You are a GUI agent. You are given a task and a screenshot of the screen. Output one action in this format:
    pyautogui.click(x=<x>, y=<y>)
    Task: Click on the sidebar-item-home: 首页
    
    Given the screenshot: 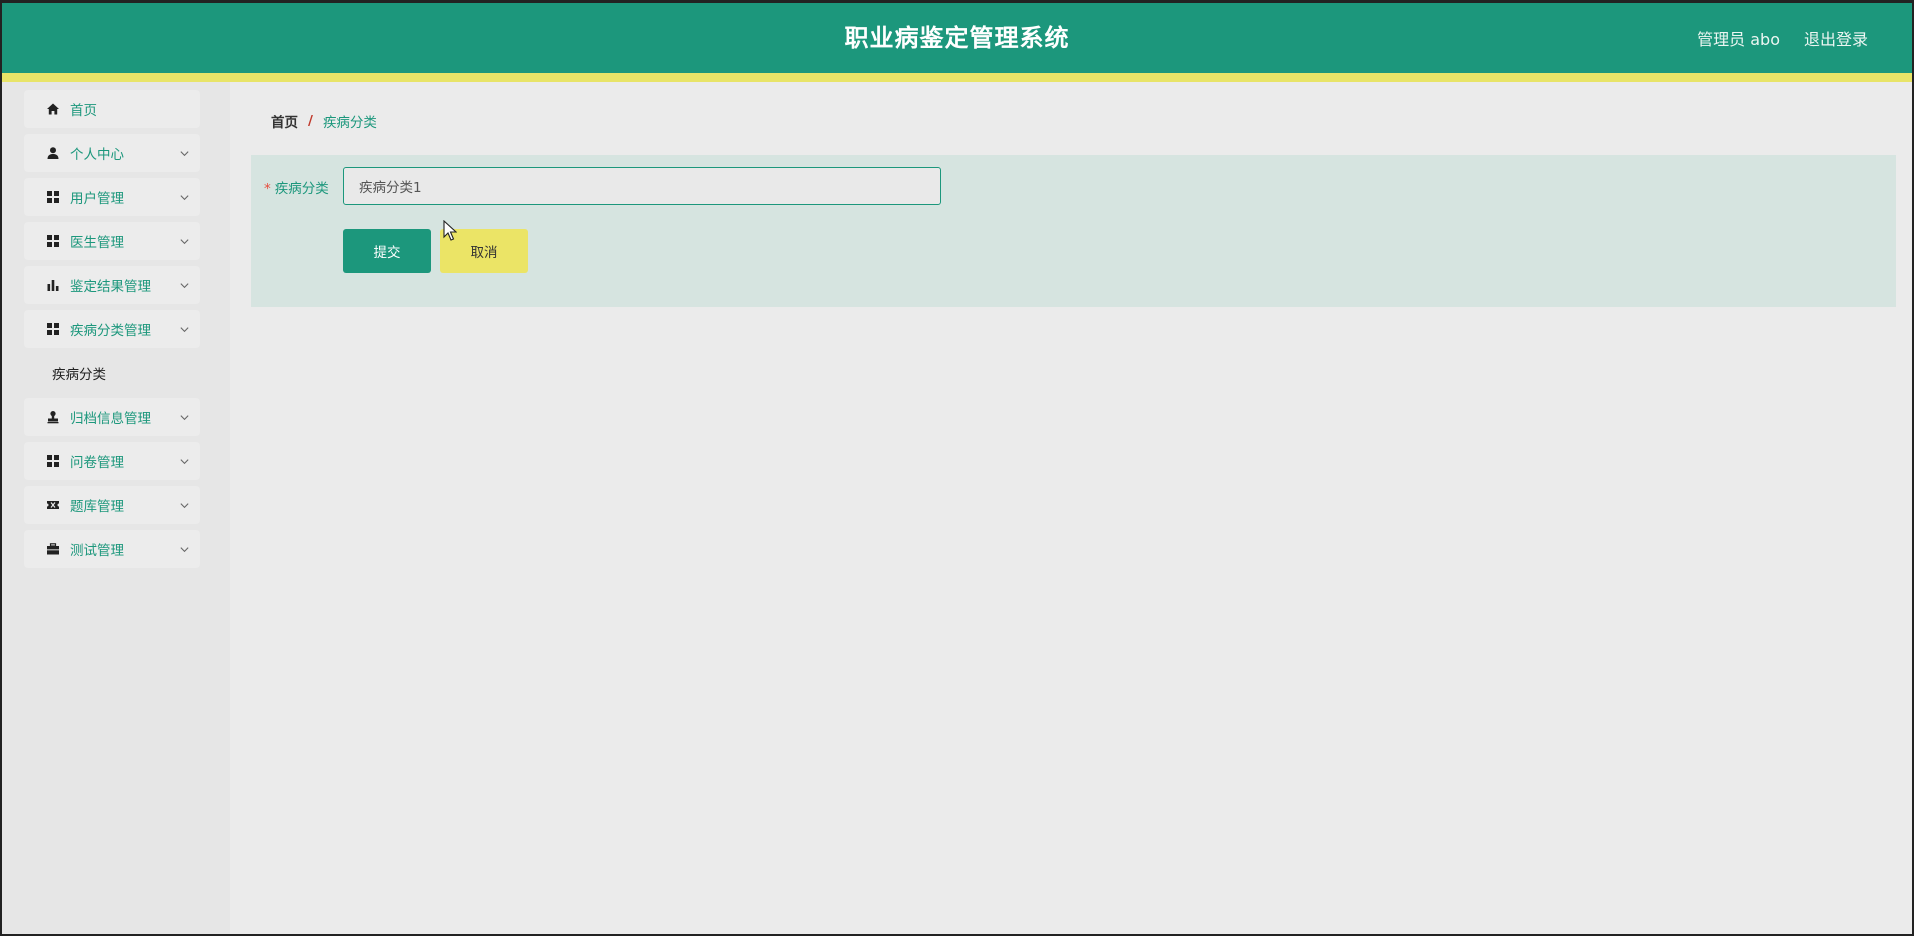 What is the action you would take?
    pyautogui.click(x=112, y=109)
    